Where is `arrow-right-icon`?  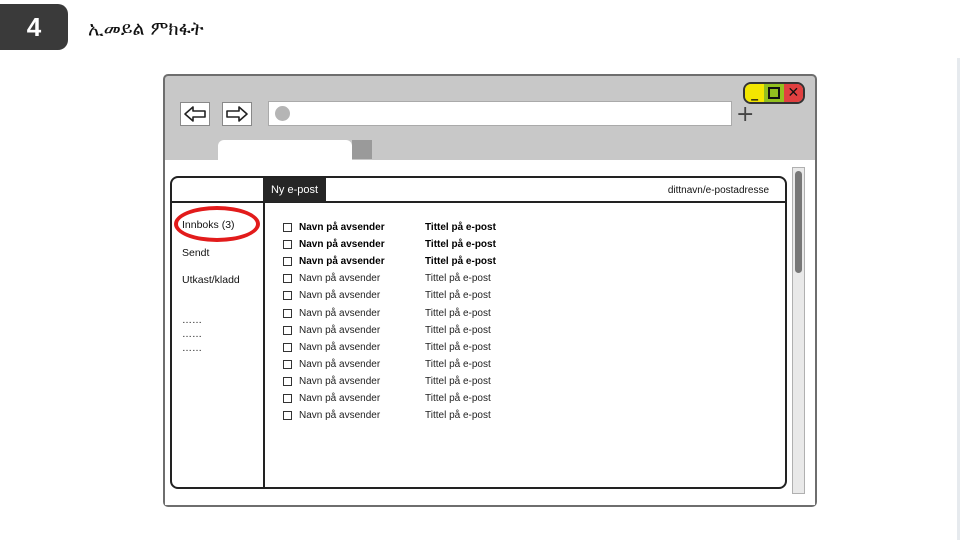 arrow-right-icon is located at coordinates (237, 114).